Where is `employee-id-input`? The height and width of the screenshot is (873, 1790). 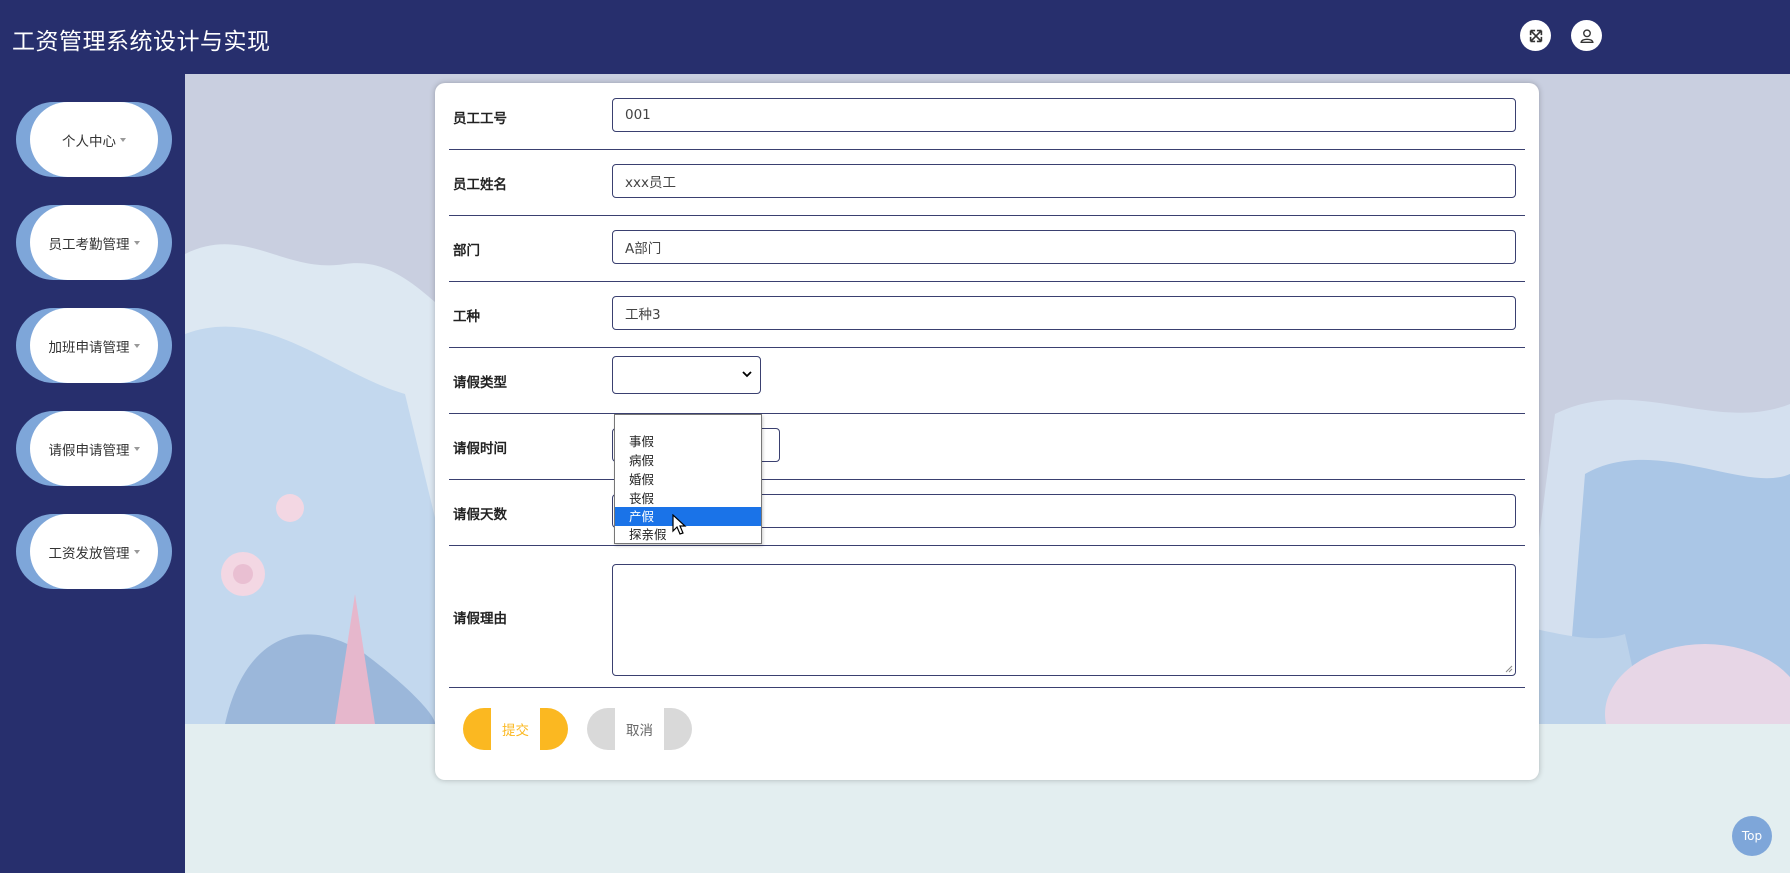 employee-id-input is located at coordinates (1064, 115).